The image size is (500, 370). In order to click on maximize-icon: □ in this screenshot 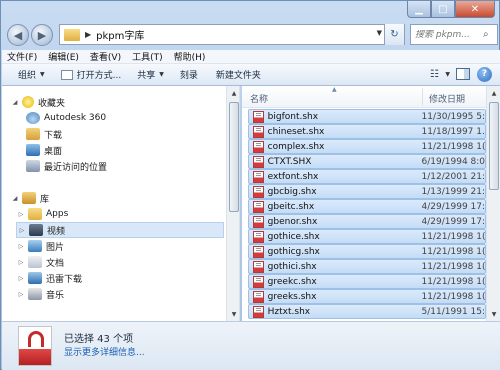, I will do `click(443, 9)`.